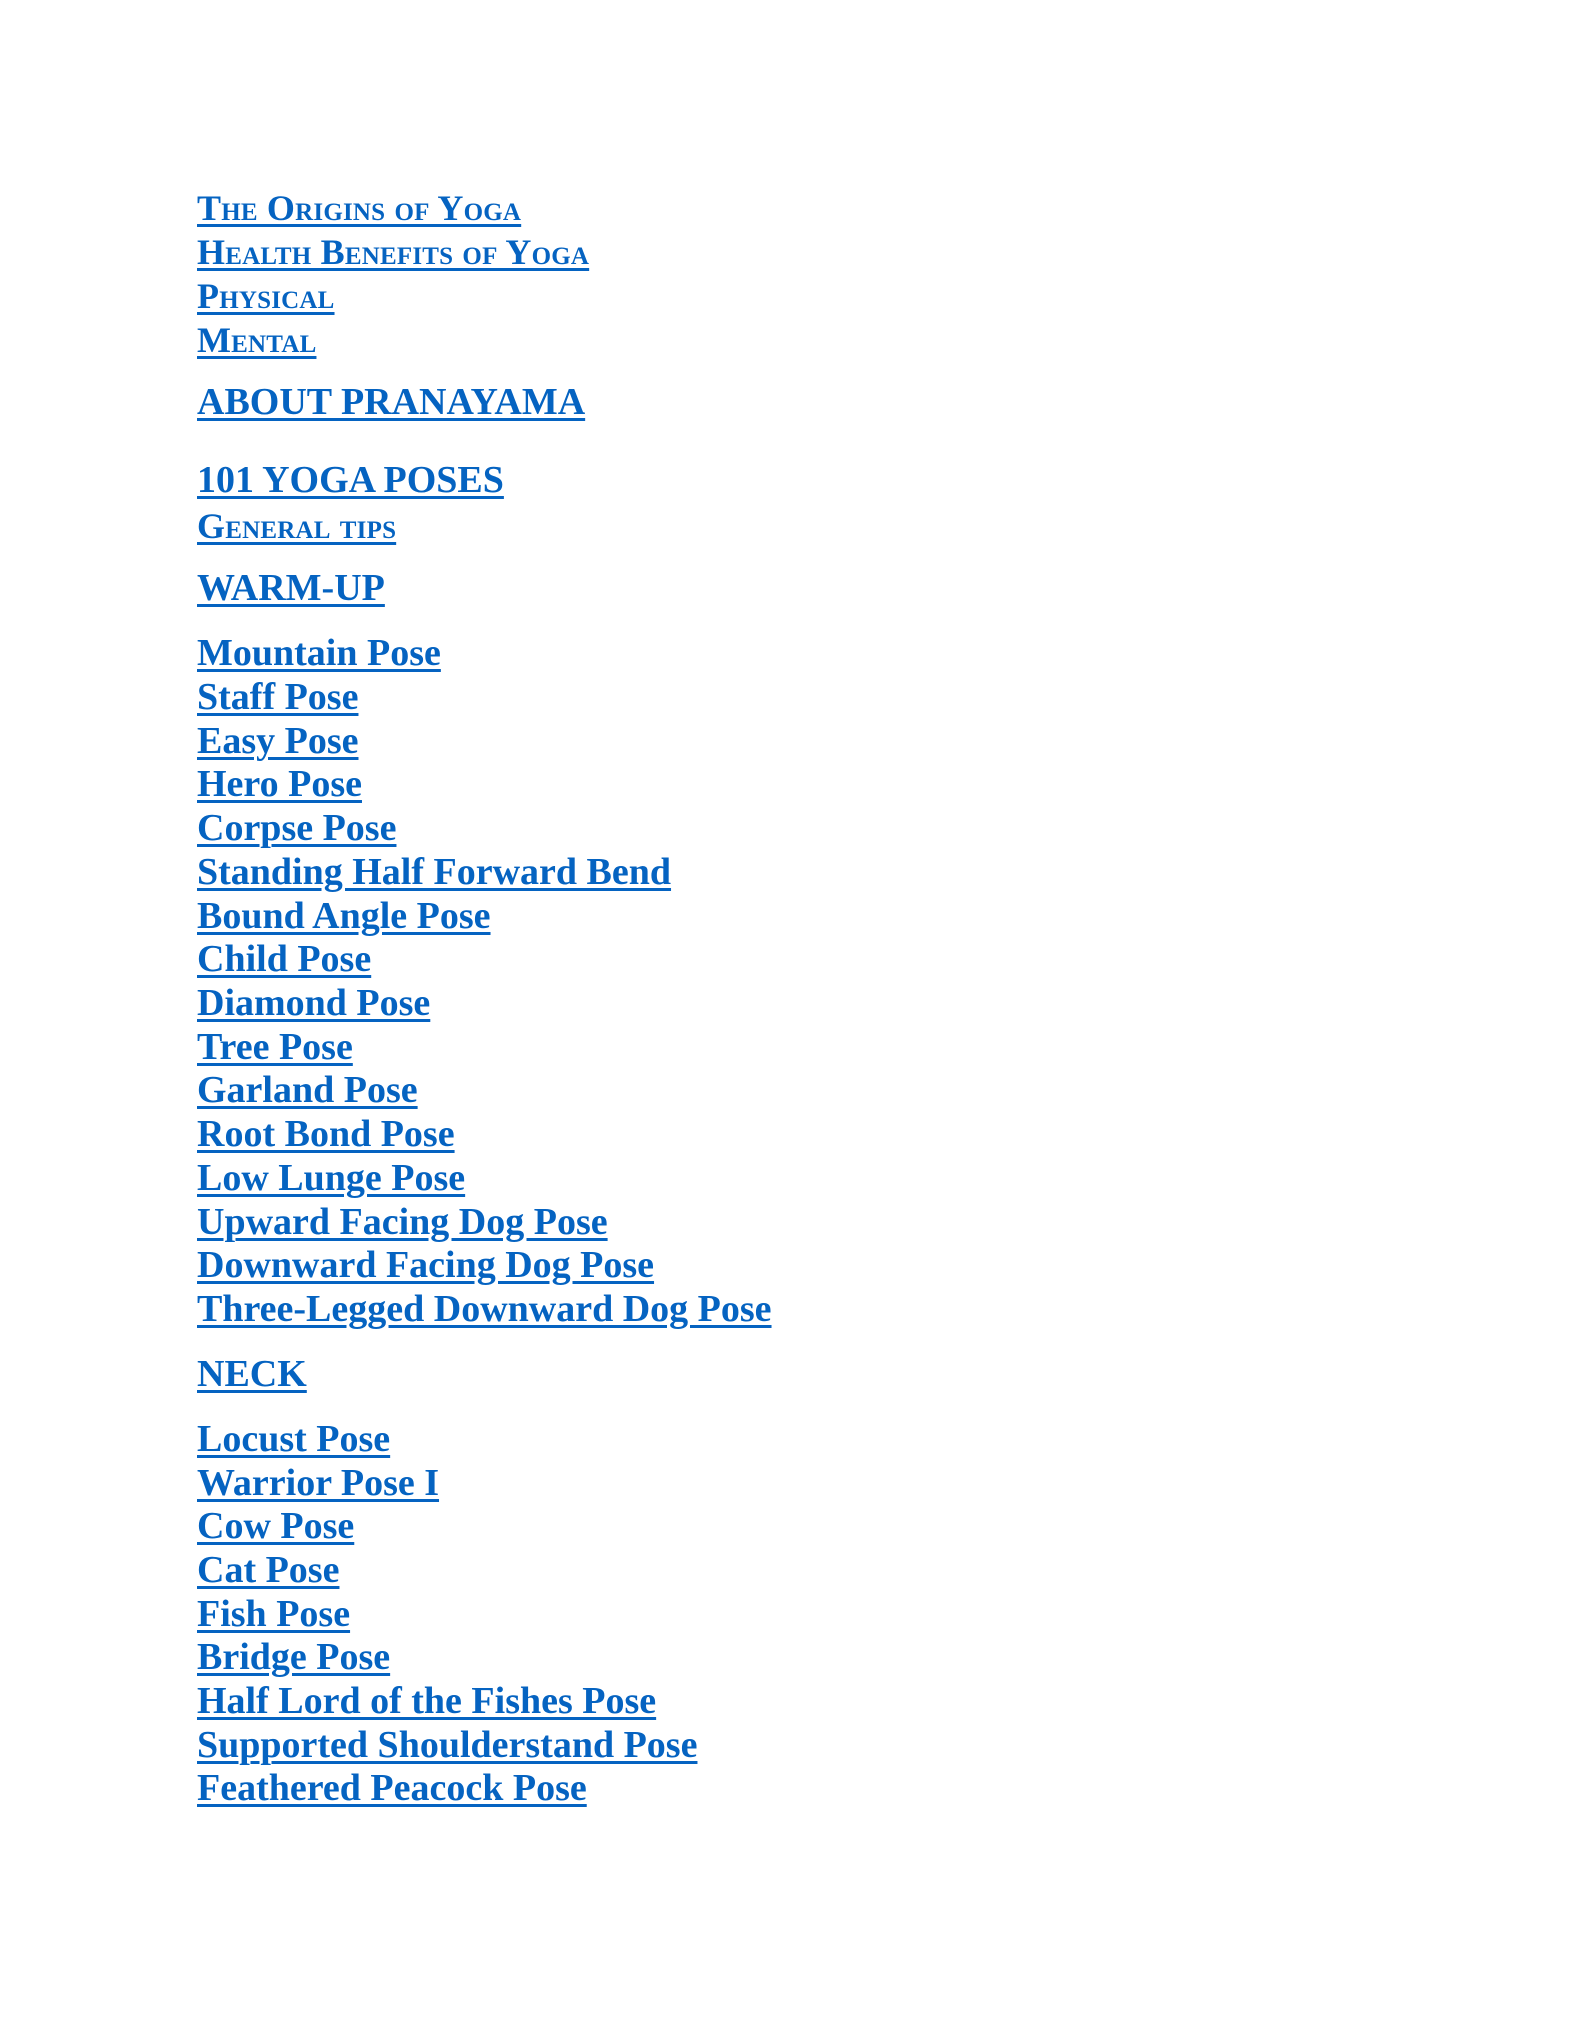 The width and height of the screenshot is (1574, 2038). What do you see at coordinates (326, 1134) in the screenshot?
I see `toc-link-pose: Root Bond Pose` at bounding box center [326, 1134].